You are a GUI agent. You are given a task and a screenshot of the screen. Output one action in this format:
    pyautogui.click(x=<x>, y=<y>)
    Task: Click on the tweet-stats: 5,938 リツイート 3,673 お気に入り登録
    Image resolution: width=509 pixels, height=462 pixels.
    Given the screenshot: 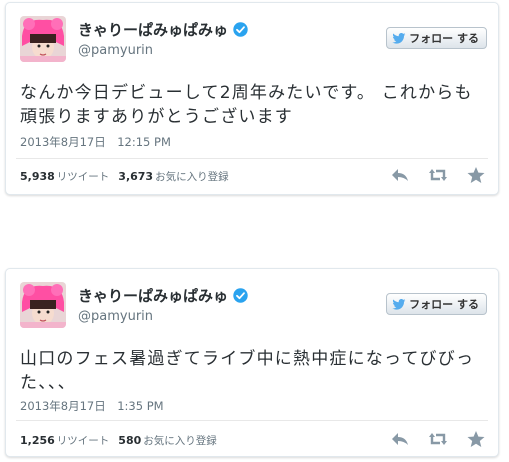 What is the action you would take?
    pyautogui.click(x=128, y=176)
    